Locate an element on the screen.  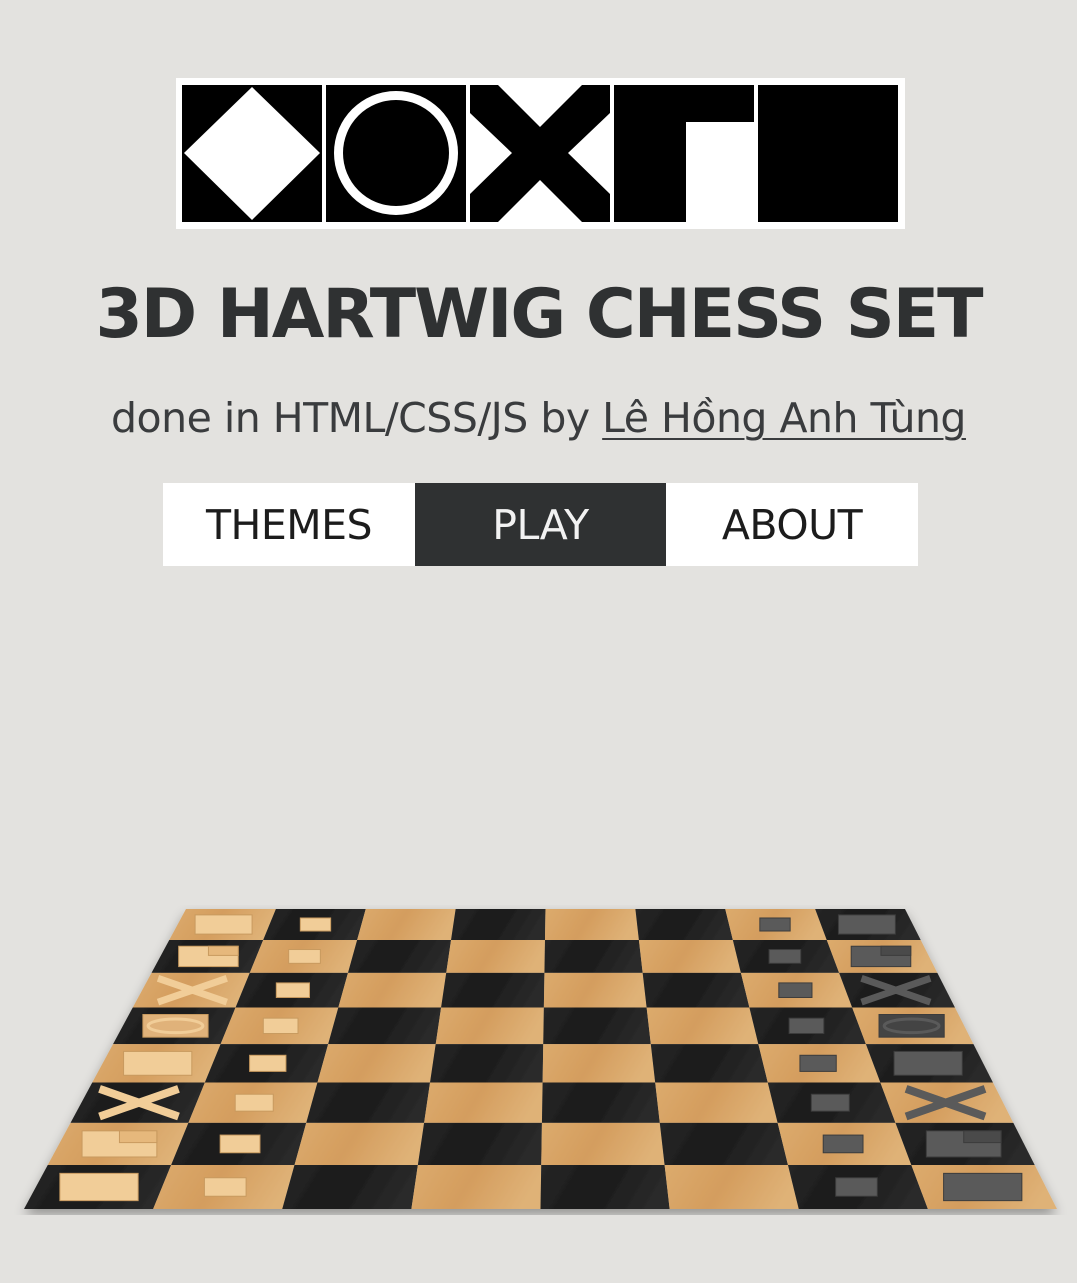
dark-king-piece is located at coordinates (928, 1063).